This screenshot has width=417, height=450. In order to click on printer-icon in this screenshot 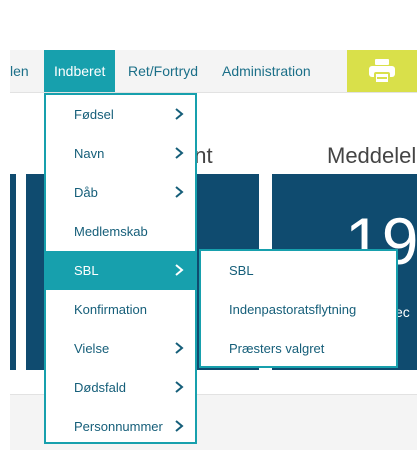, I will do `click(382, 71)`.